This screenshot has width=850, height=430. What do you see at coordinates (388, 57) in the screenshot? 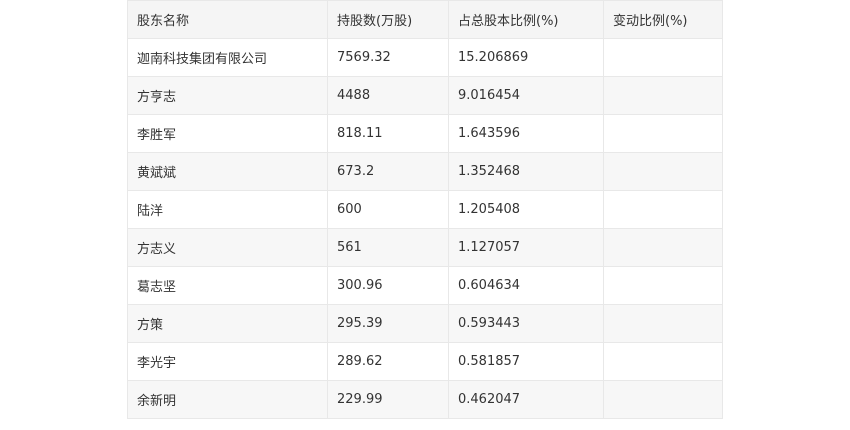
I see `cell-shares-held: 7569.32` at bounding box center [388, 57].